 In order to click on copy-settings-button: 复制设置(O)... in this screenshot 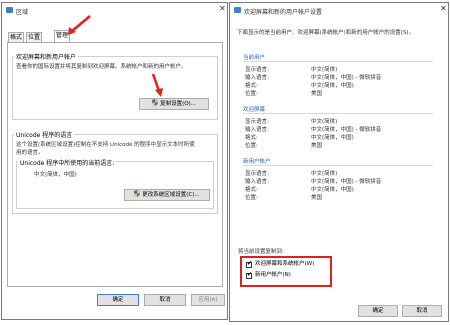, I will do `click(174, 104)`.